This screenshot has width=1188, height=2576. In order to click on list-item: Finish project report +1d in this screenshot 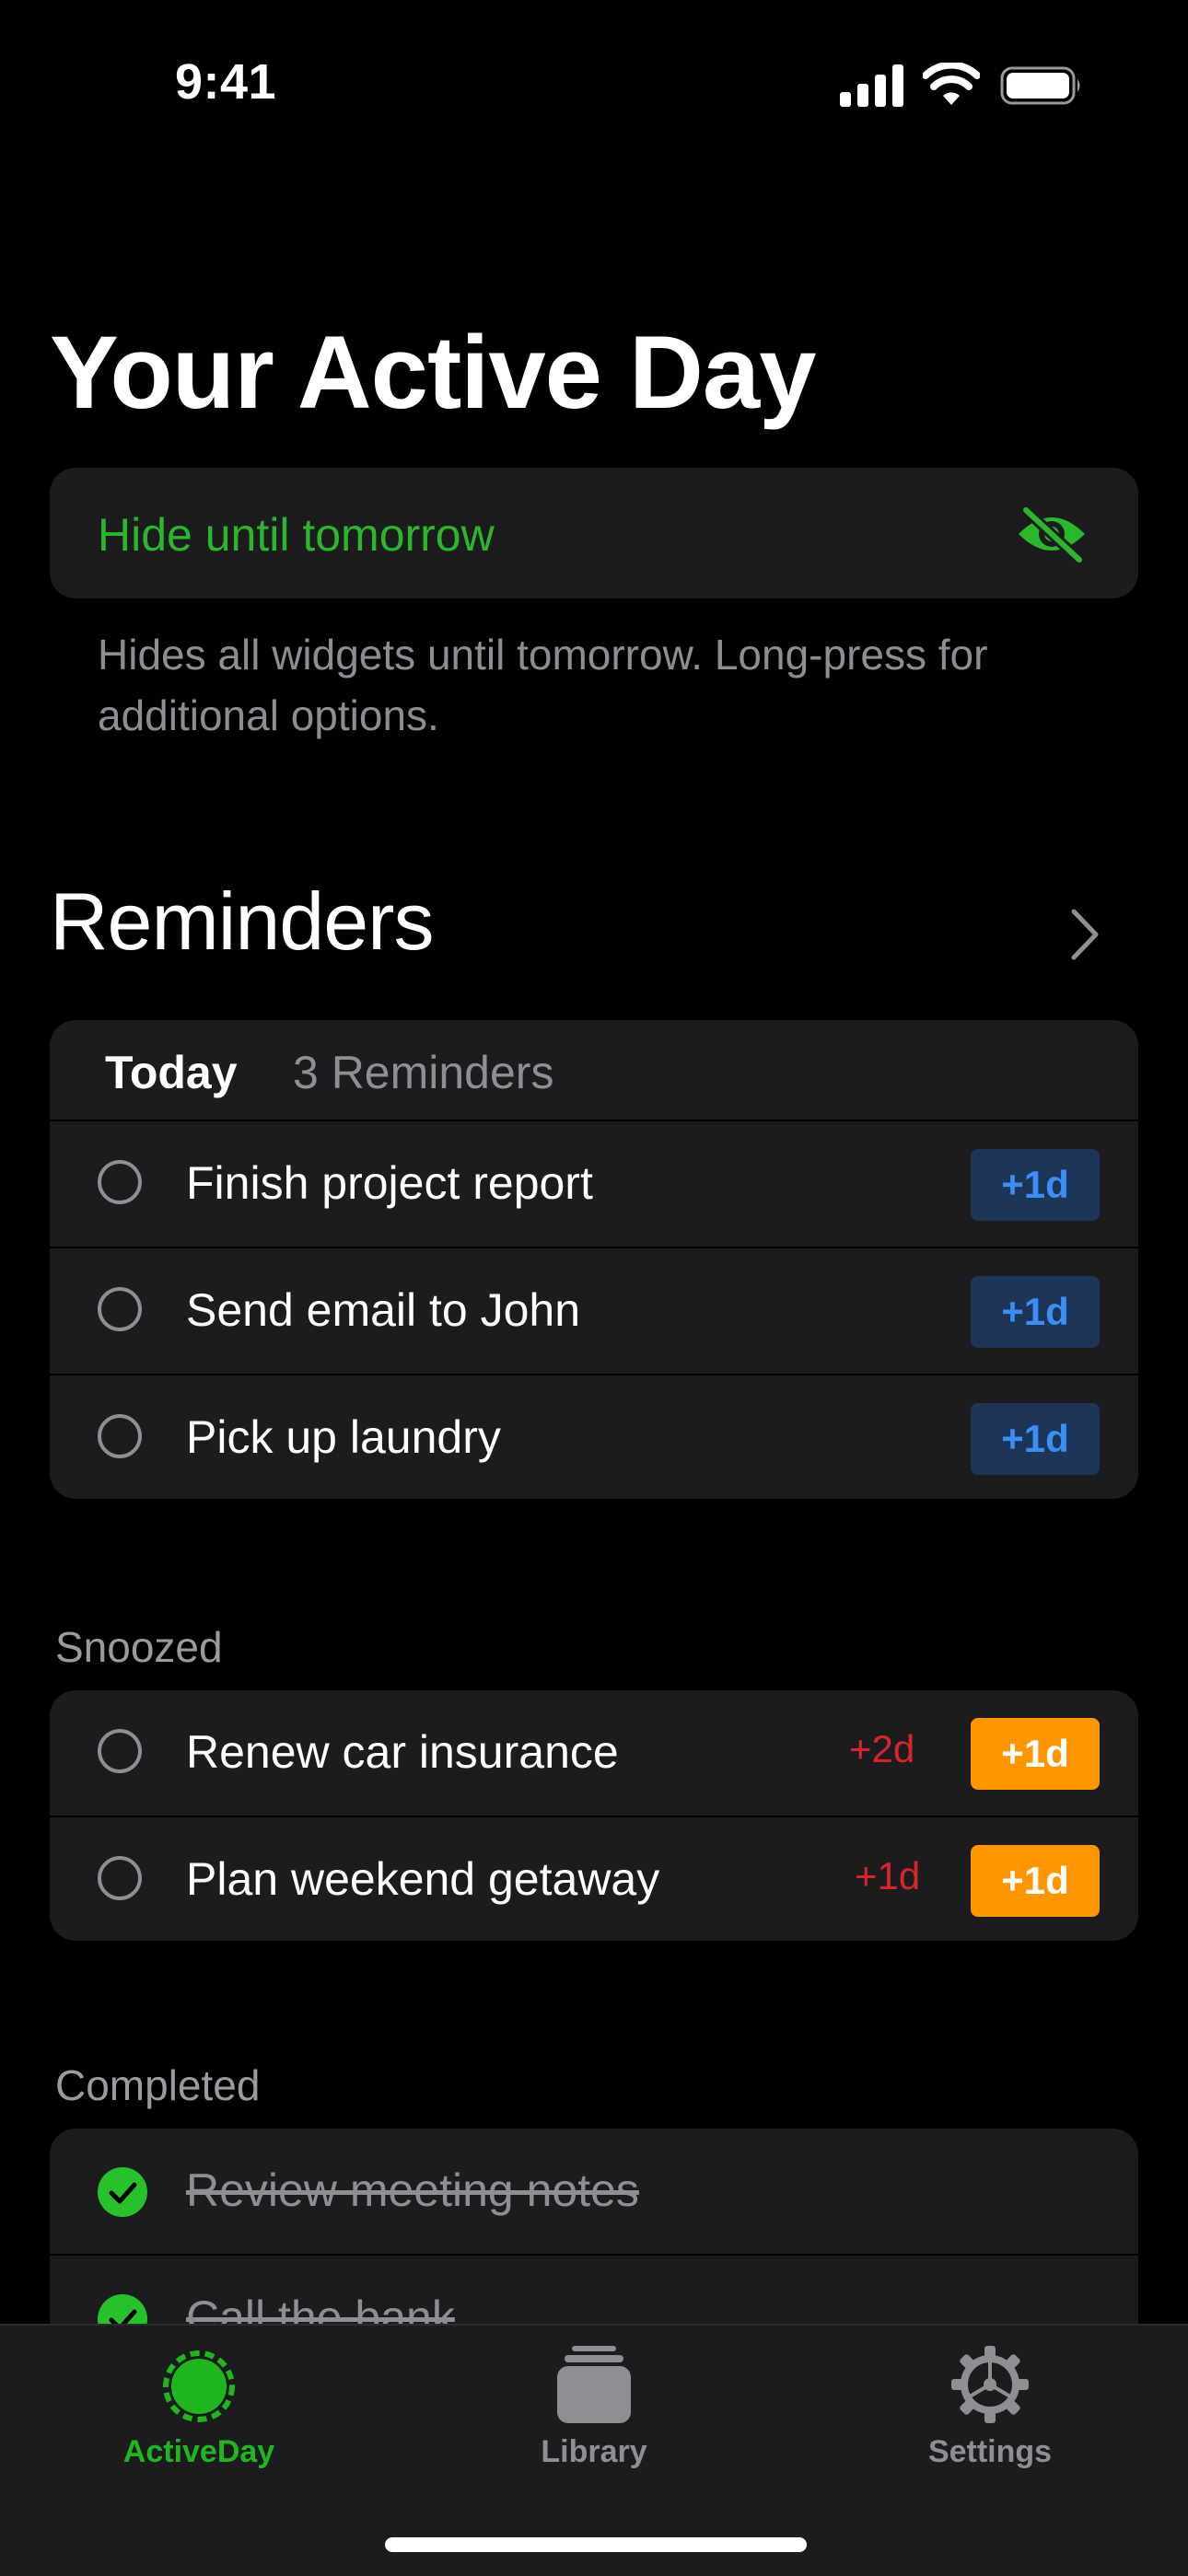, I will do `click(594, 1183)`.